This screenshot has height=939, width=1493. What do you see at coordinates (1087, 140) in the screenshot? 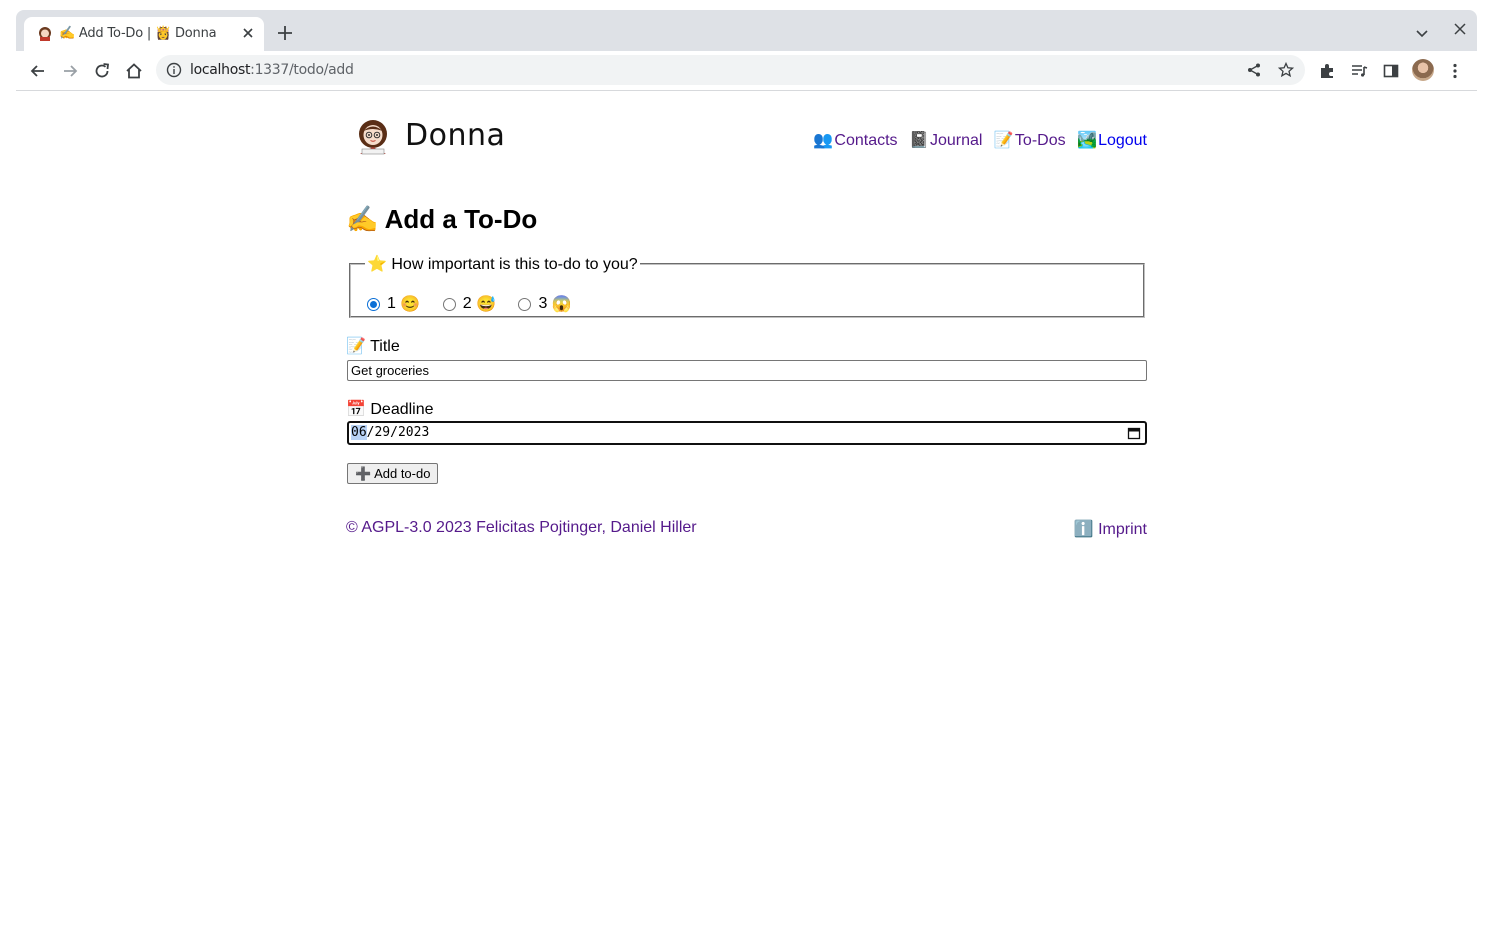
I see `landscape-icon: 🏞️` at bounding box center [1087, 140].